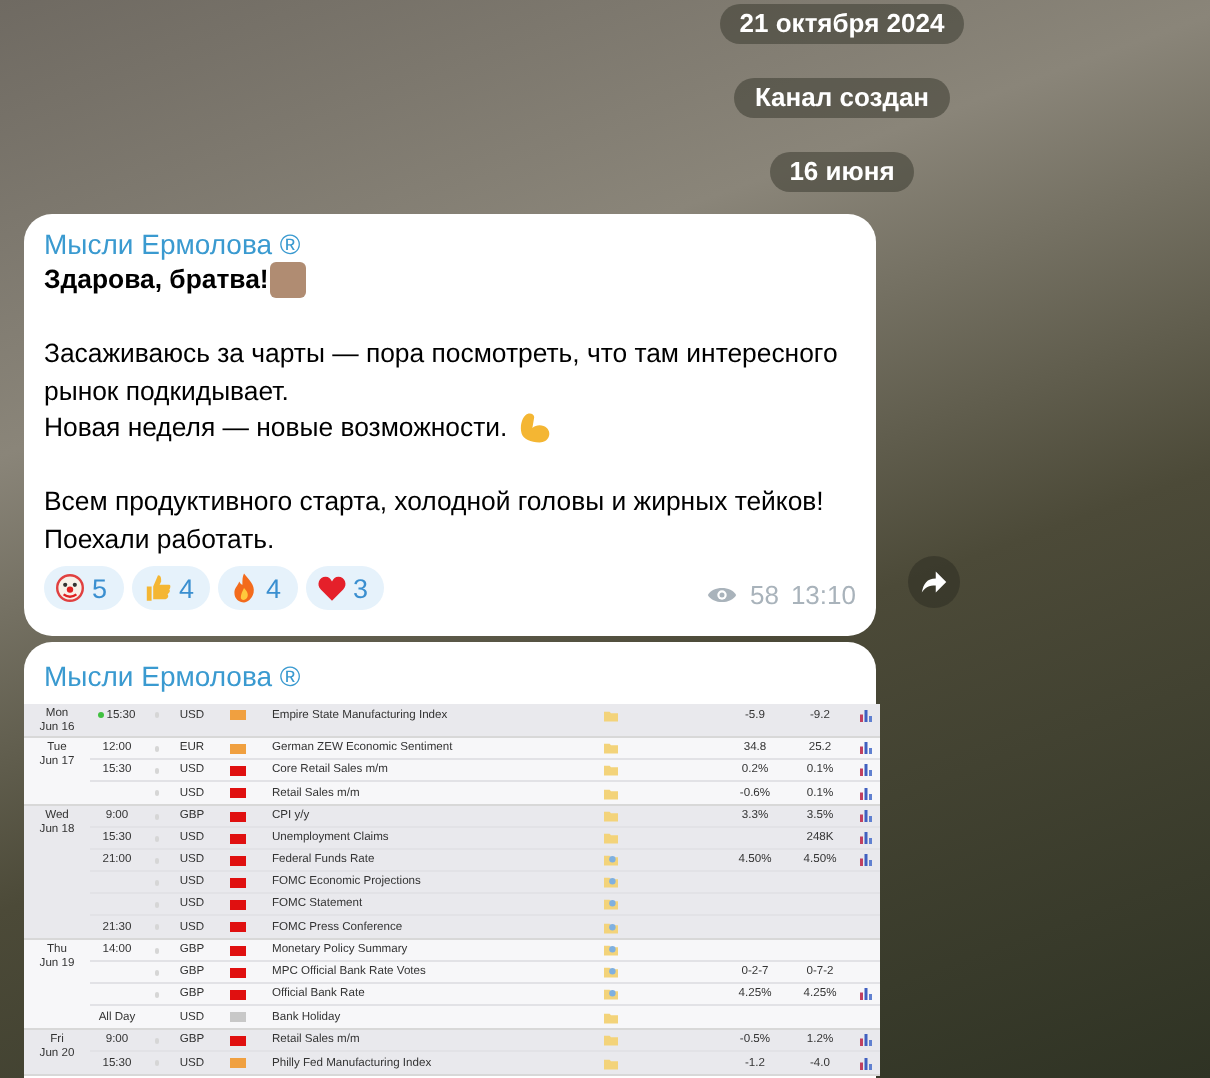  What do you see at coordinates (331, 588) in the screenshot?
I see `heart-icon` at bounding box center [331, 588].